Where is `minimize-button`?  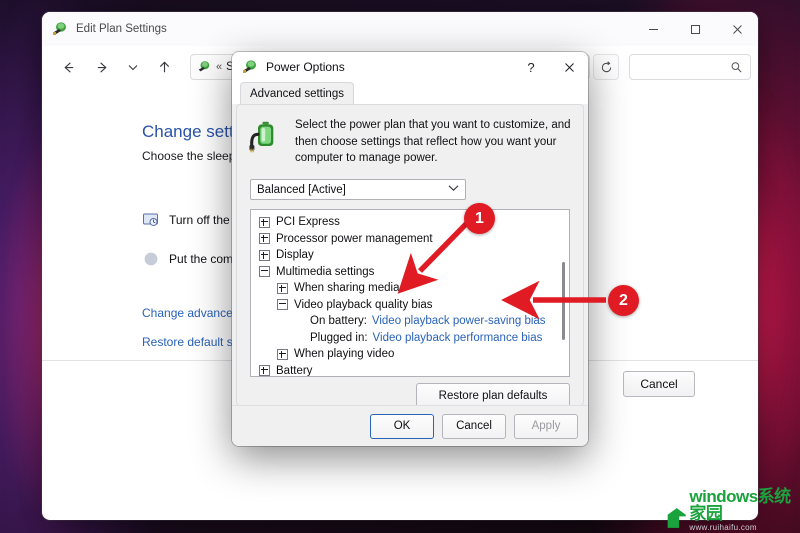
minimize-button is located at coordinates (653, 29).